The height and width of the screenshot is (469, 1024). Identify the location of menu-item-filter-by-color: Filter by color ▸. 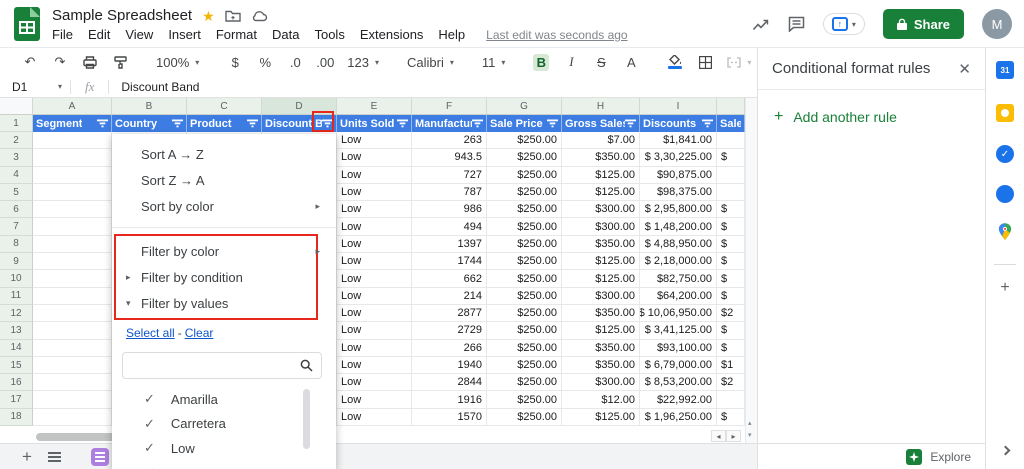
(224, 251).